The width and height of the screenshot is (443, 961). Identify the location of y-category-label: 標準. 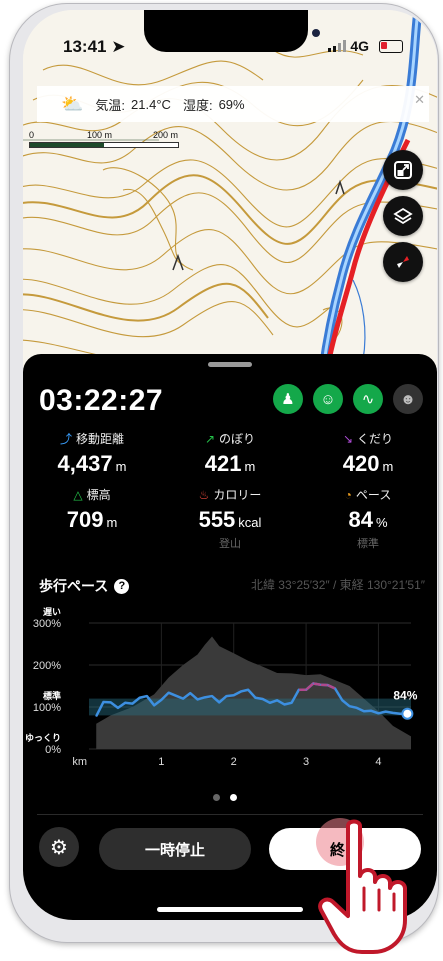
(52, 695).